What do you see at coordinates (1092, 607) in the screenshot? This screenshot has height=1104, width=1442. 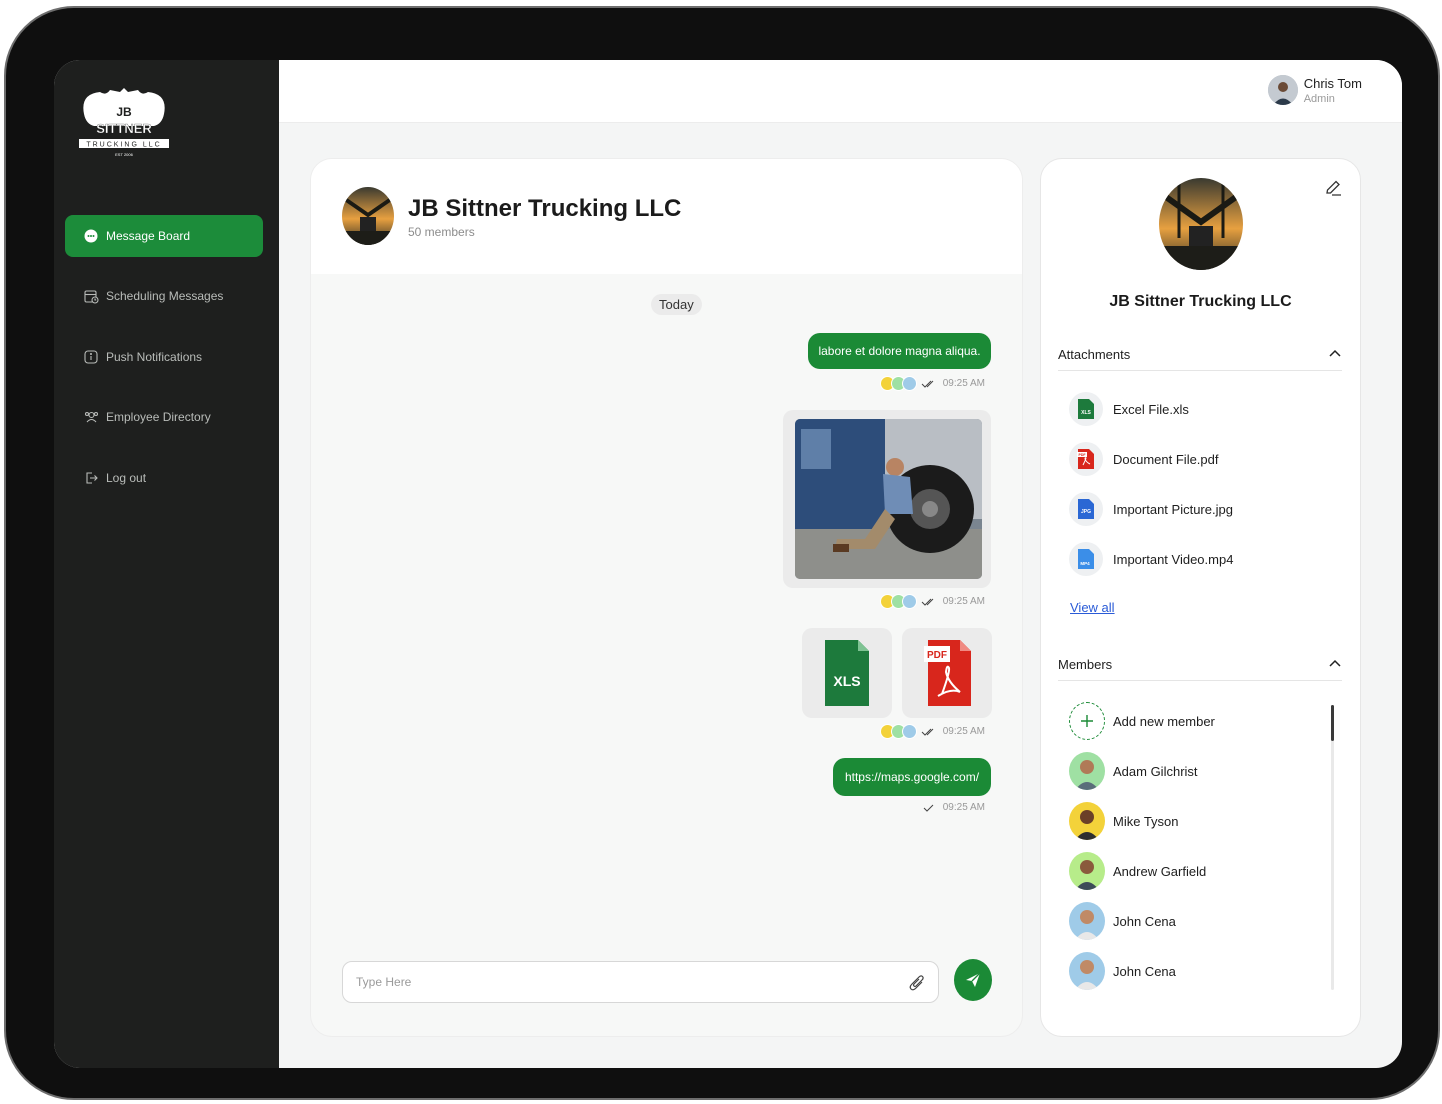 I see `view-all-link: View all` at bounding box center [1092, 607].